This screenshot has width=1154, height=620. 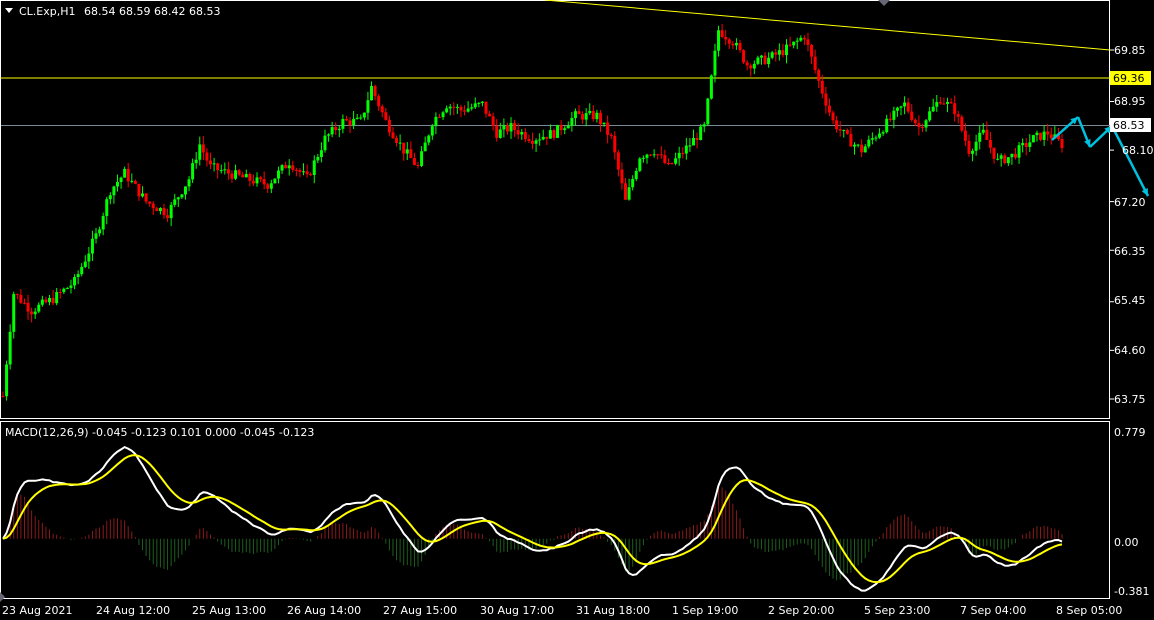 What do you see at coordinates (1089, 610) in the screenshot?
I see `time-label-12: 8 Sep 05:00` at bounding box center [1089, 610].